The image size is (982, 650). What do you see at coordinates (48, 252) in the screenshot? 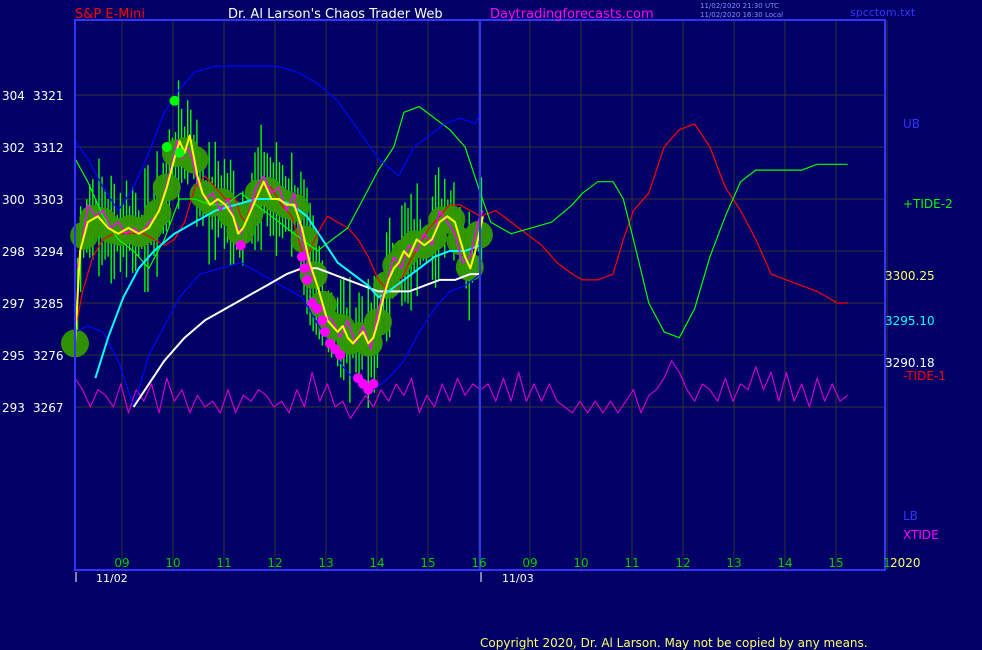
I see `y-tick-label: 3294` at bounding box center [48, 252].